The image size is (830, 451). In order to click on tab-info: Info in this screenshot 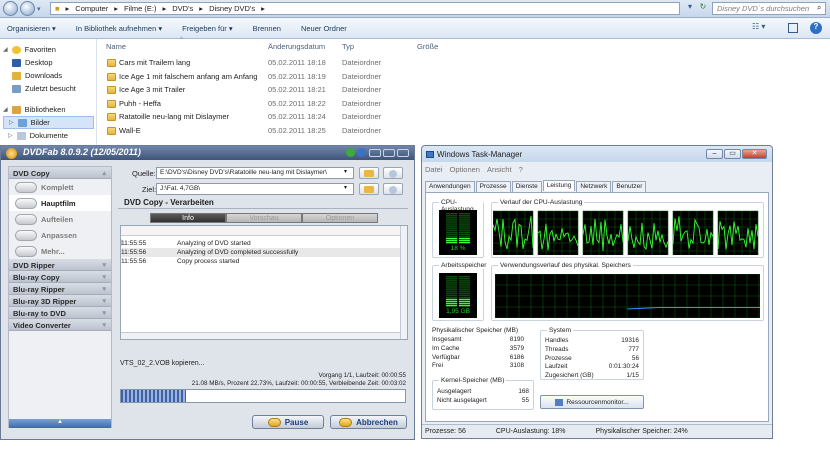, I will do `click(188, 218)`.